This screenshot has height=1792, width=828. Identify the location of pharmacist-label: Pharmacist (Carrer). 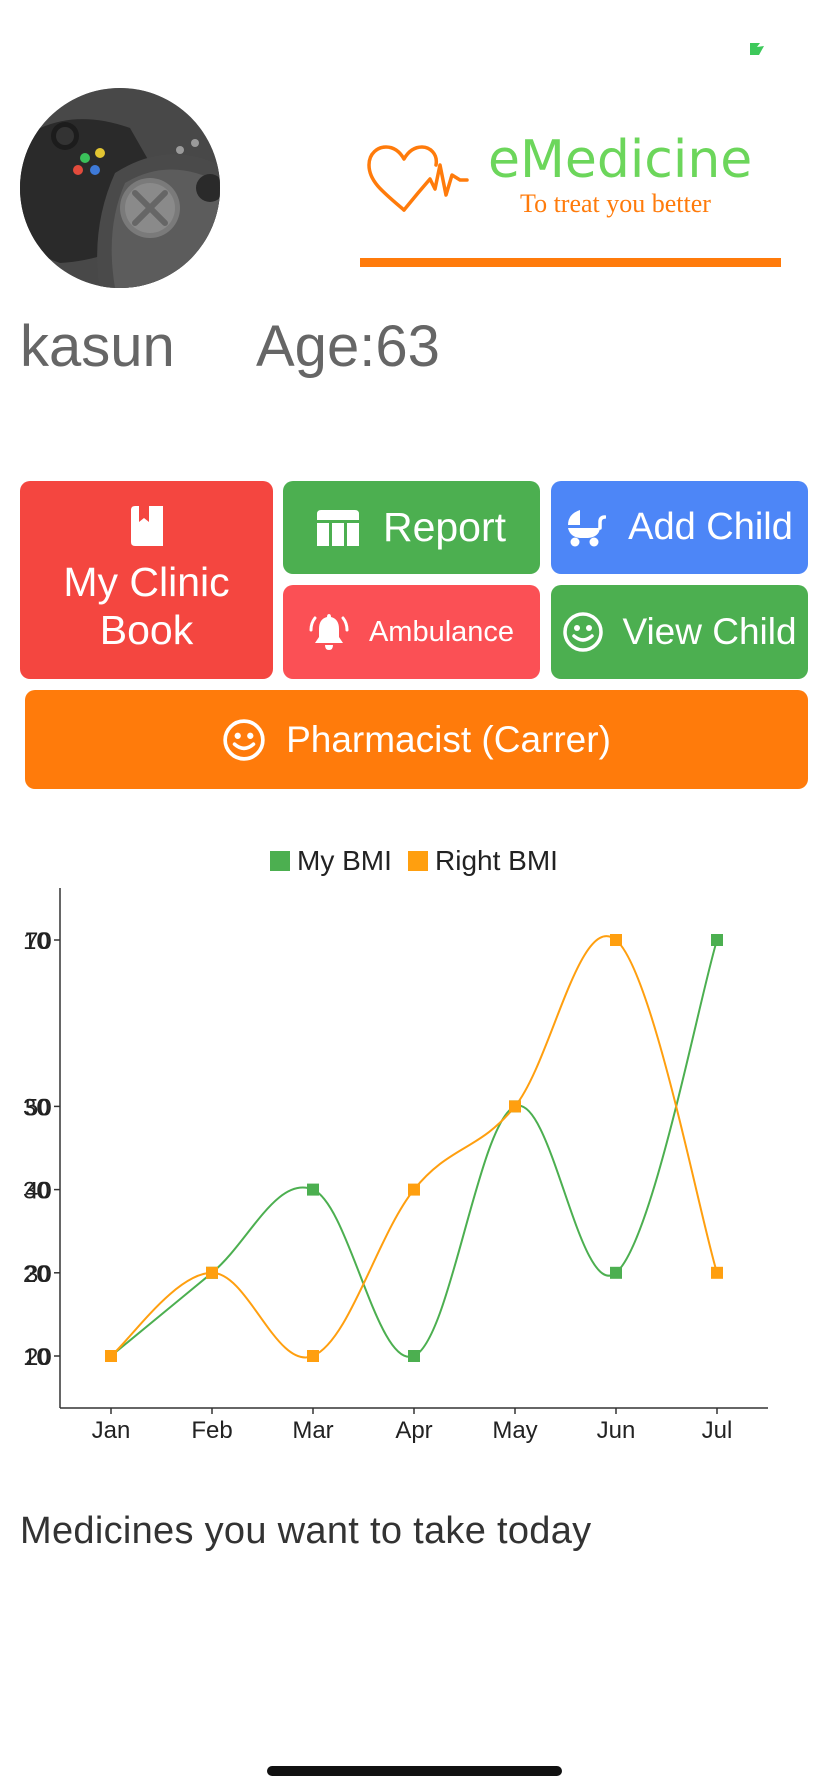
(448, 739).